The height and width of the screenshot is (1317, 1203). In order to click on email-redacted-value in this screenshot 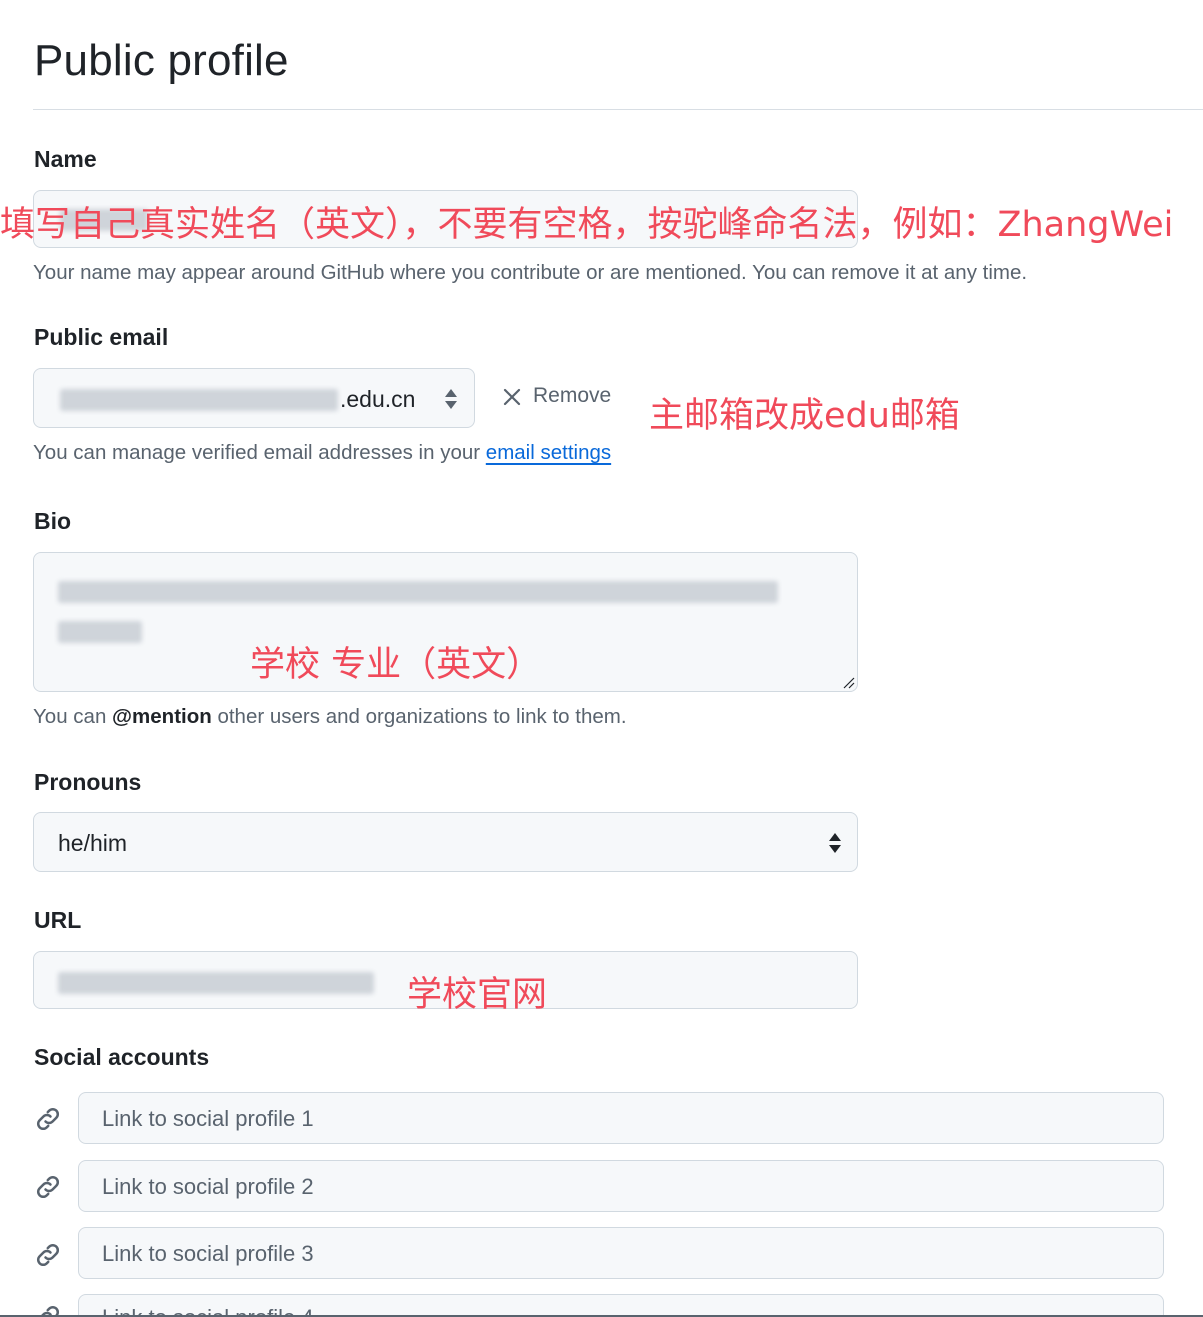, I will do `click(199, 400)`.